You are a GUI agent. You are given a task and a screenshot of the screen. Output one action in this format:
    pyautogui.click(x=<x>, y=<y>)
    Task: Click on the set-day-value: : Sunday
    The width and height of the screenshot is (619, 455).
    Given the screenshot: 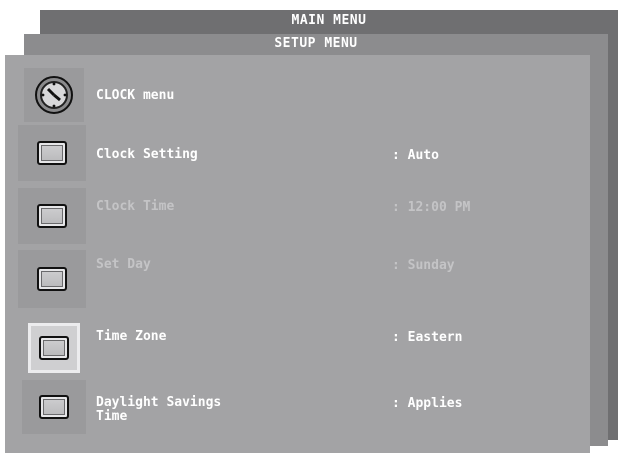 What is the action you would take?
    pyautogui.click(x=423, y=265)
    